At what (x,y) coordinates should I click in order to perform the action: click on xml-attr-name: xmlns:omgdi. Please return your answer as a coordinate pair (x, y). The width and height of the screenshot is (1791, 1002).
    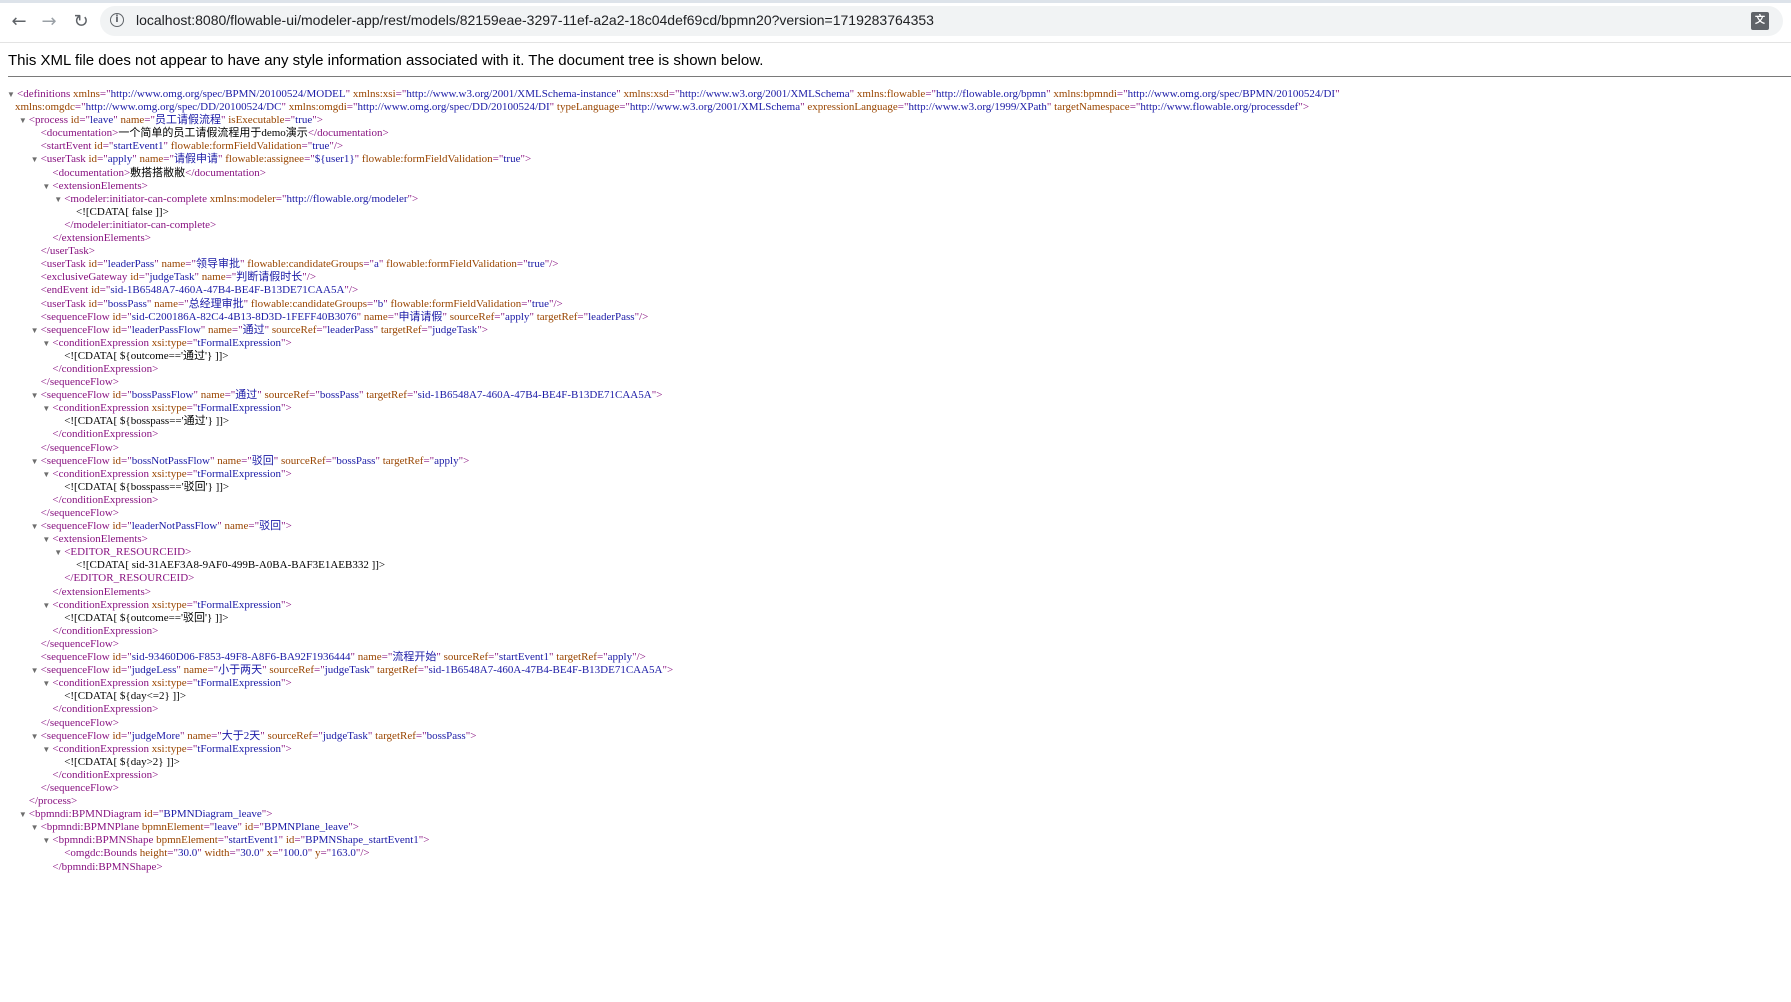
    Looking at the image, I should click on (317, 107).